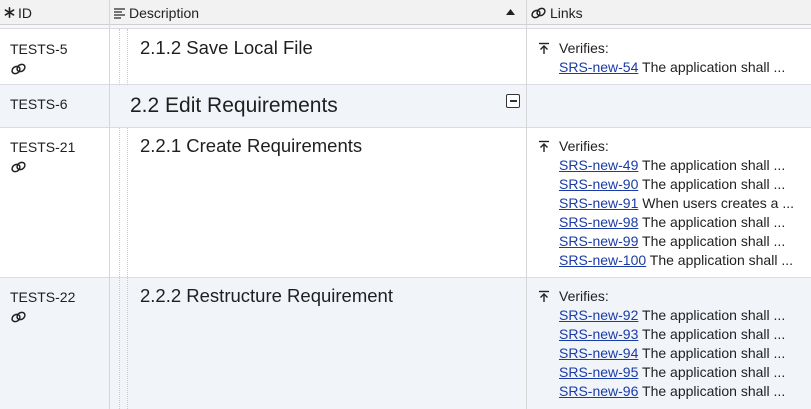 This screenshot has height=409, width=811. Describe the element at coordinates (39, 104) in the screenshot. I see `row-id: TESTS-6` at that location.